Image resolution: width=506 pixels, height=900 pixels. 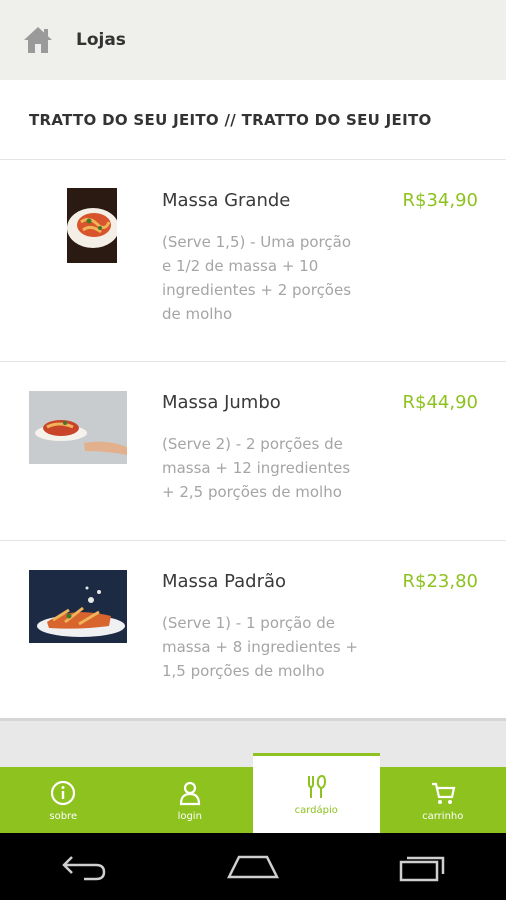 I want to click on item-price: R$23,80, so click(x=440, y=581).